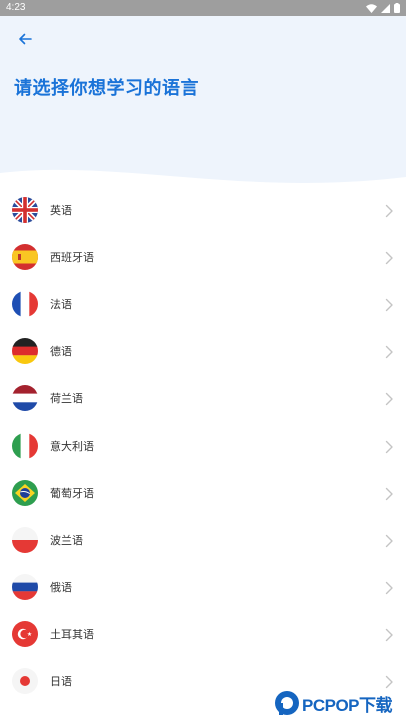  What do you see at coordinates (203, 539) in the screenshot?
I see `language-item-poland: 波兰语` at bounding box center [203, 539].